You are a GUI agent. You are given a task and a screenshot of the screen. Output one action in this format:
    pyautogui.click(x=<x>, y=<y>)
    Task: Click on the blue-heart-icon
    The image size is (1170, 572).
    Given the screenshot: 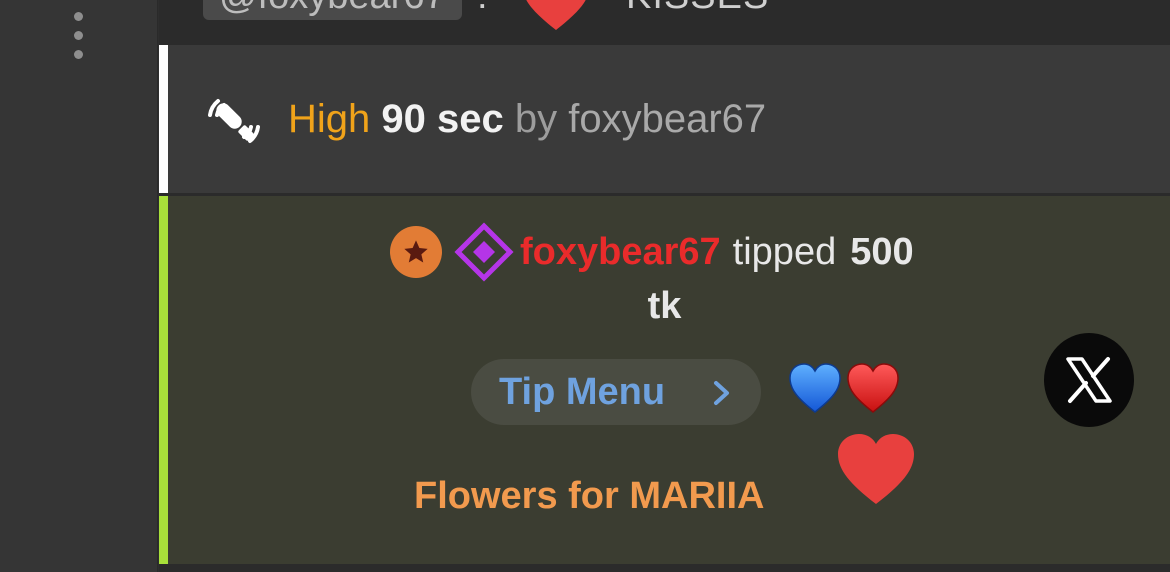 What is the action you would take?
    pyautogui.click(x=815, y=388)
    